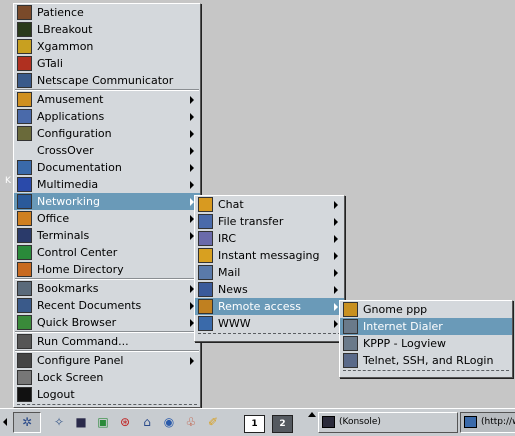  Describe the element at coordinates (269, 272) in the screenshot. I see `menu-item-mail: Mail` at that location.